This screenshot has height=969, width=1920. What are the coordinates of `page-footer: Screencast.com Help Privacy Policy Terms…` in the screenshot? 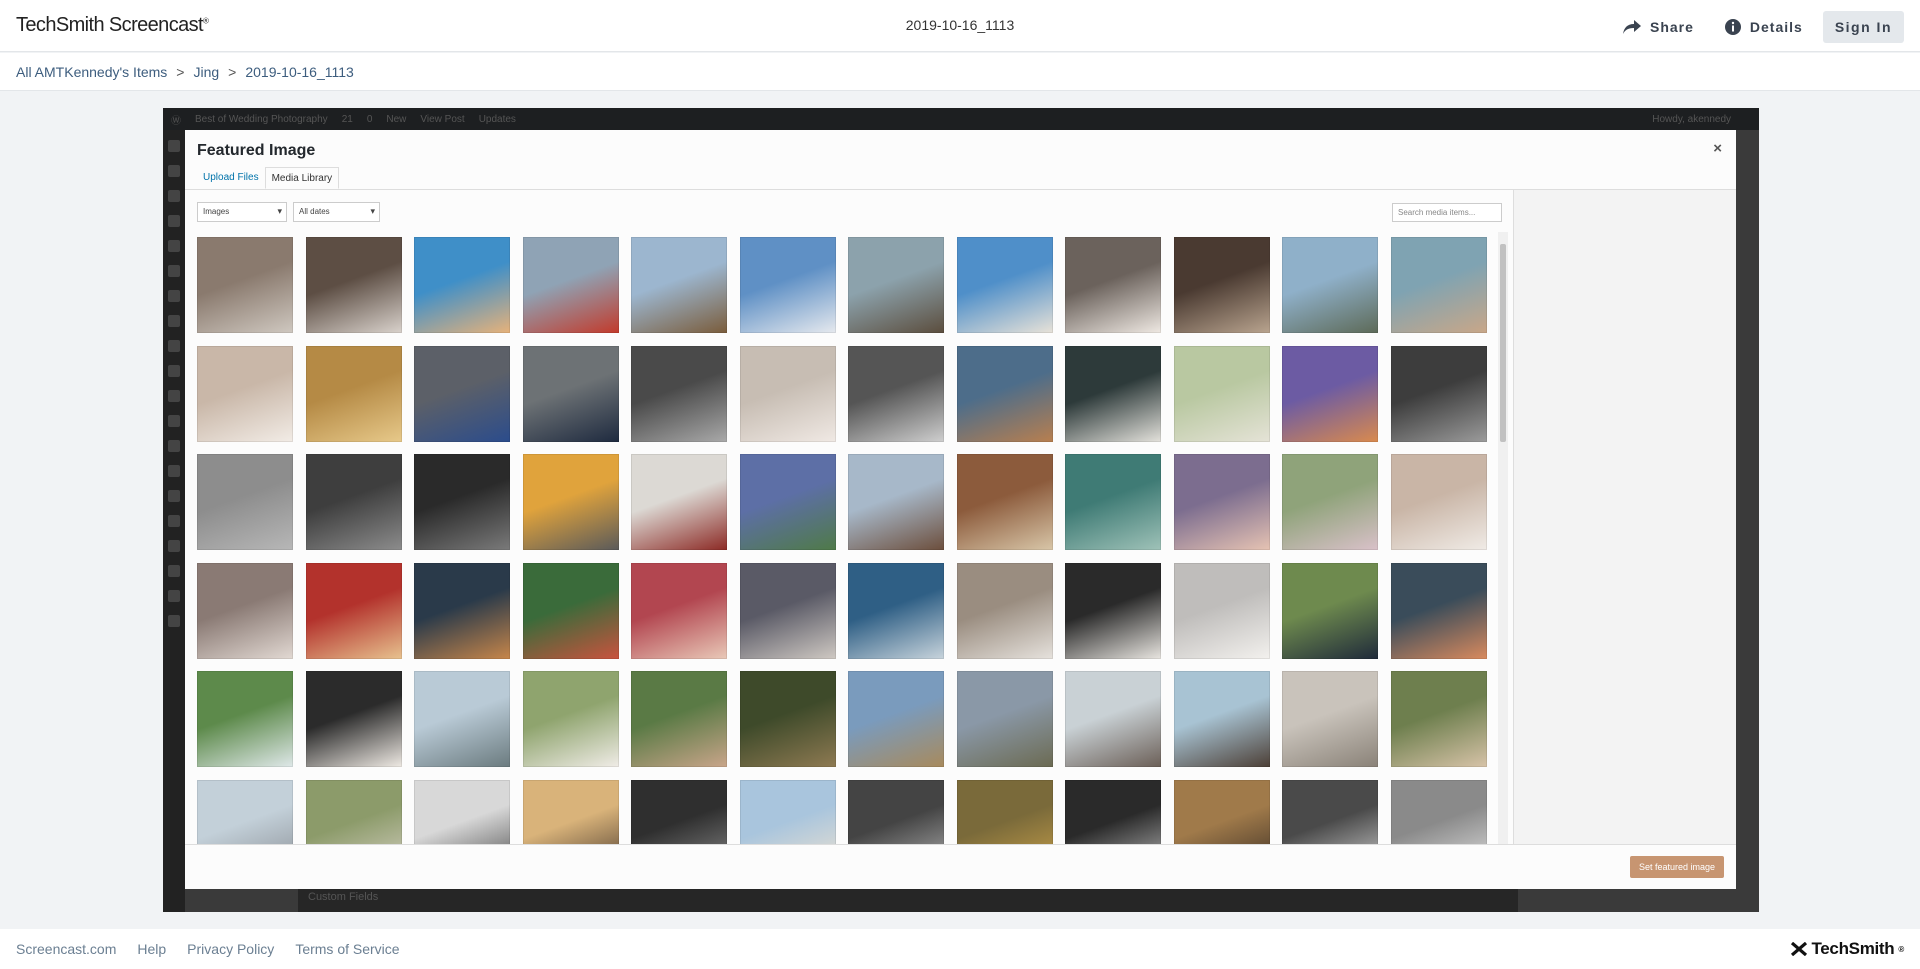 It's located at (960, 949).